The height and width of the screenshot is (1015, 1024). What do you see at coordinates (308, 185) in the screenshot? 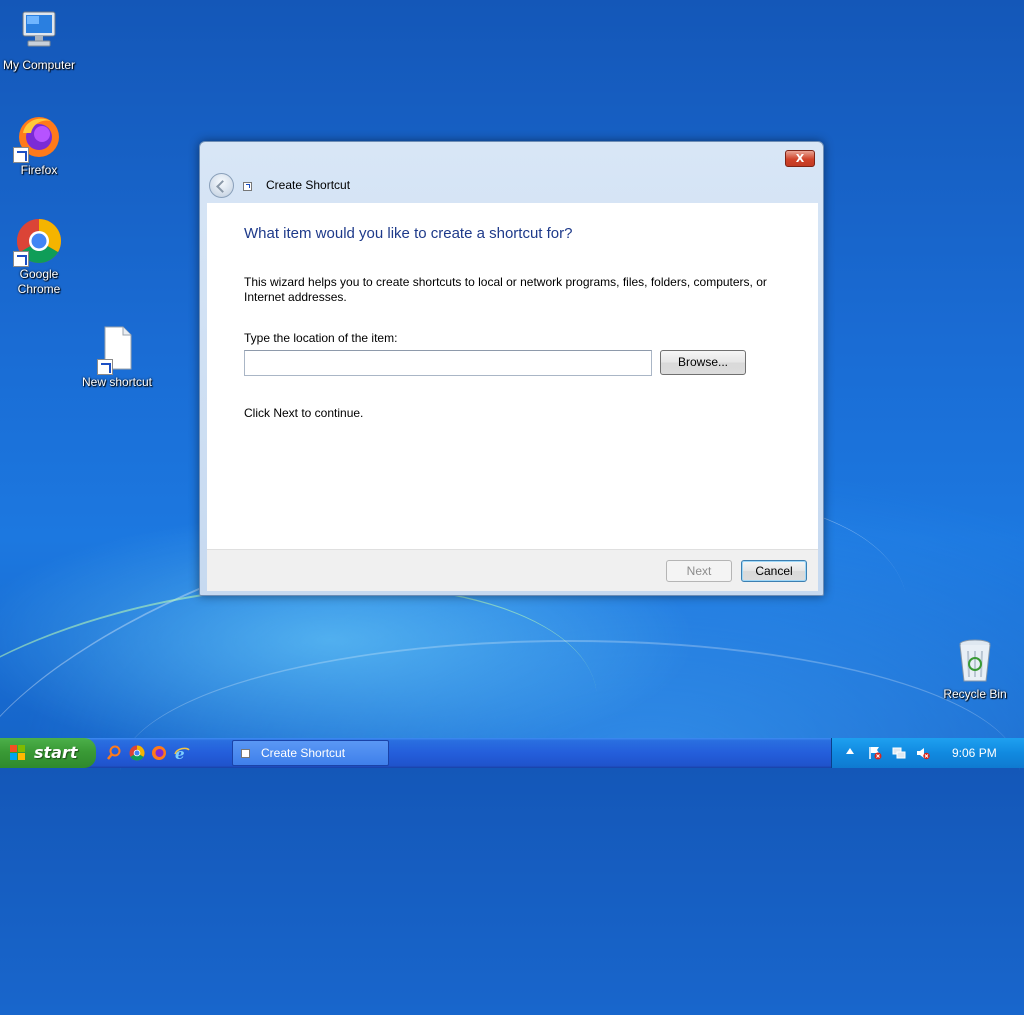
I see `dialog-title: Create Shortcut` at bounding box center [308, 185].